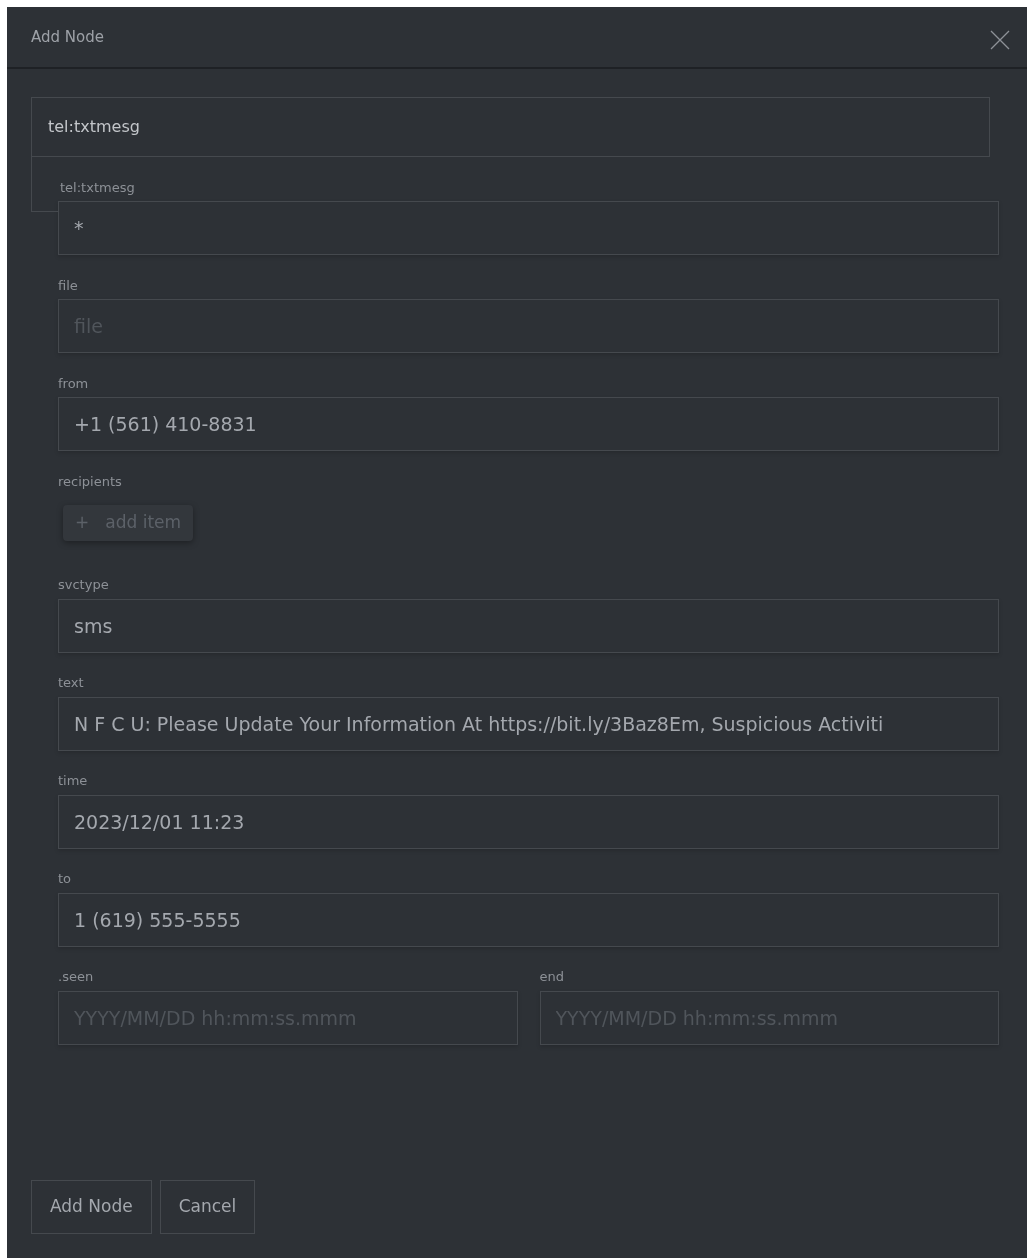  What do you see at coordinates (73, 383) in the screenshot?
I see `field-label: from` at bounding box center [73, 383].